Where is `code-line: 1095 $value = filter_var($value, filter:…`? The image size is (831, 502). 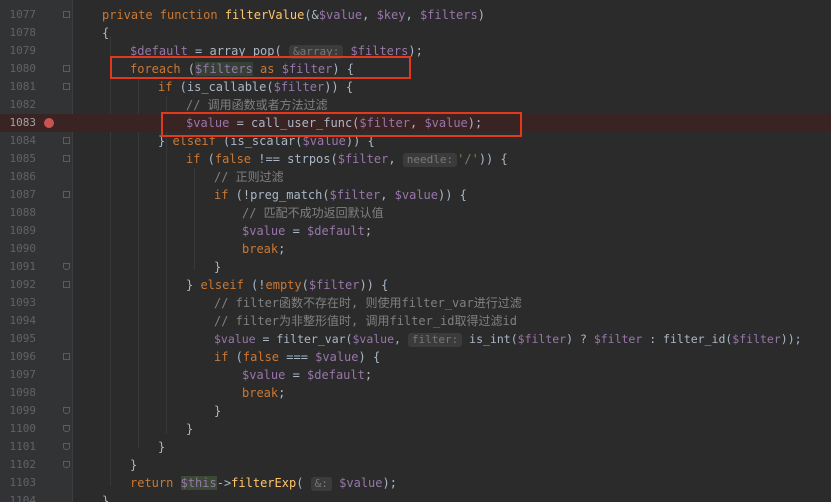
code-line: 1095 $value = filter_var($value, filter:… is located at coordinates (415, 339).